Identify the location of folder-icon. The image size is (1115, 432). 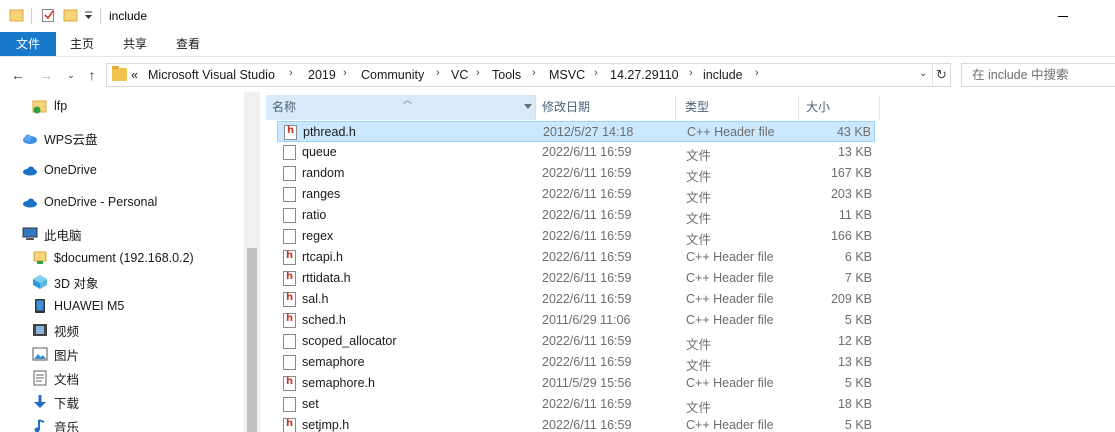
(17, 15).